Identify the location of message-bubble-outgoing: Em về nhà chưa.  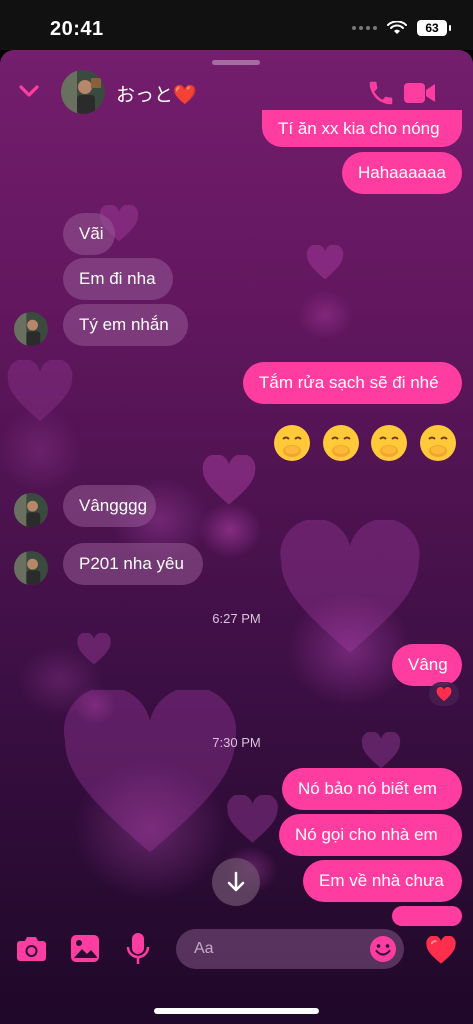
(382, 881).